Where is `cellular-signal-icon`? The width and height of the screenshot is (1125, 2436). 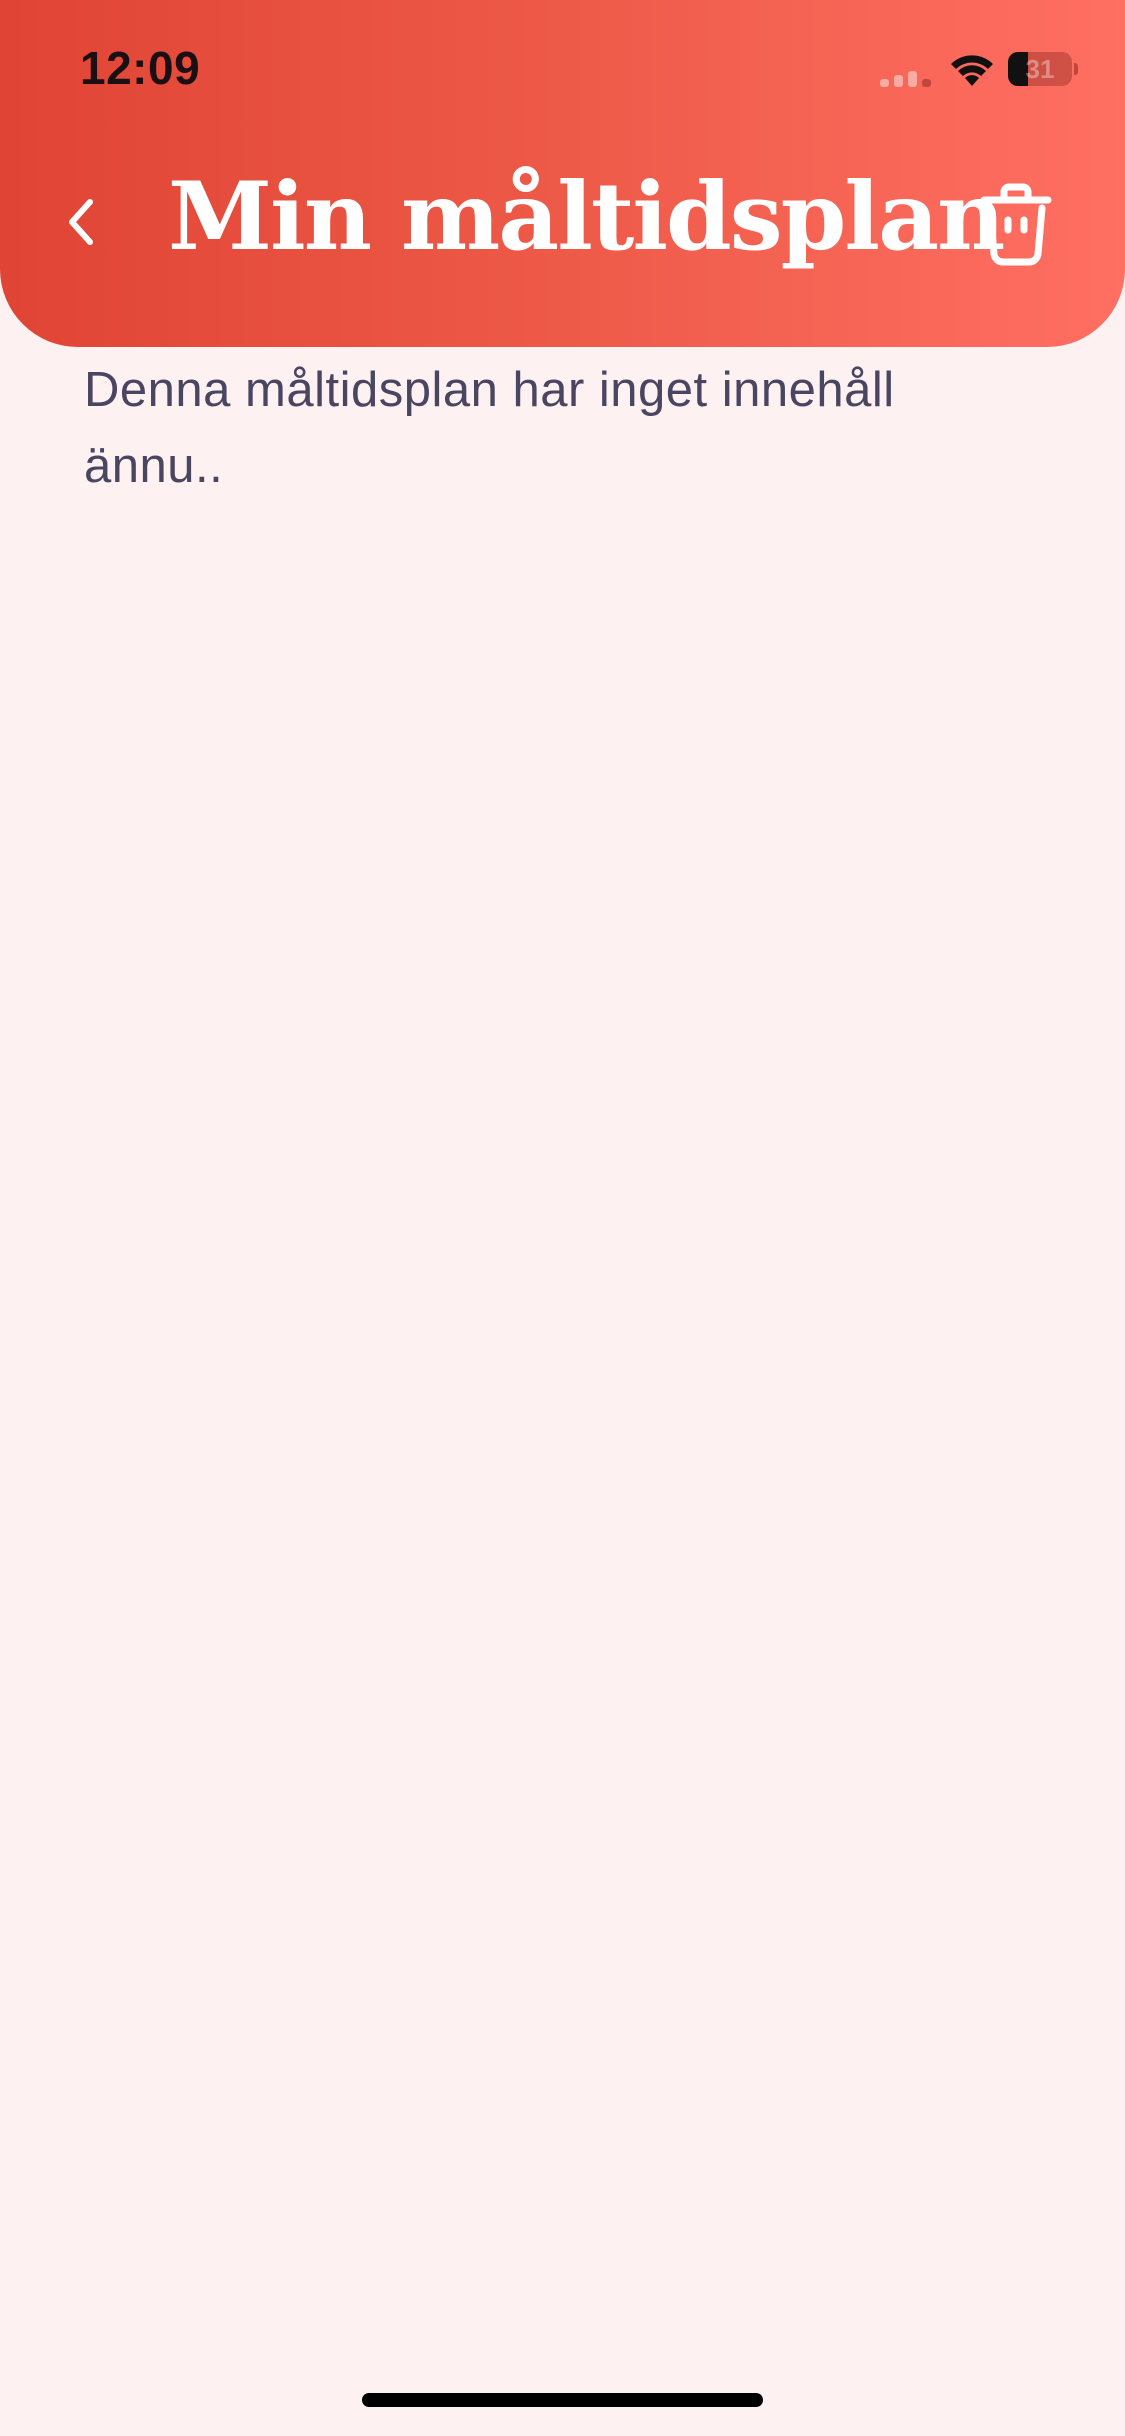 cellular-signal-icon is located at coordinates (907, 77).